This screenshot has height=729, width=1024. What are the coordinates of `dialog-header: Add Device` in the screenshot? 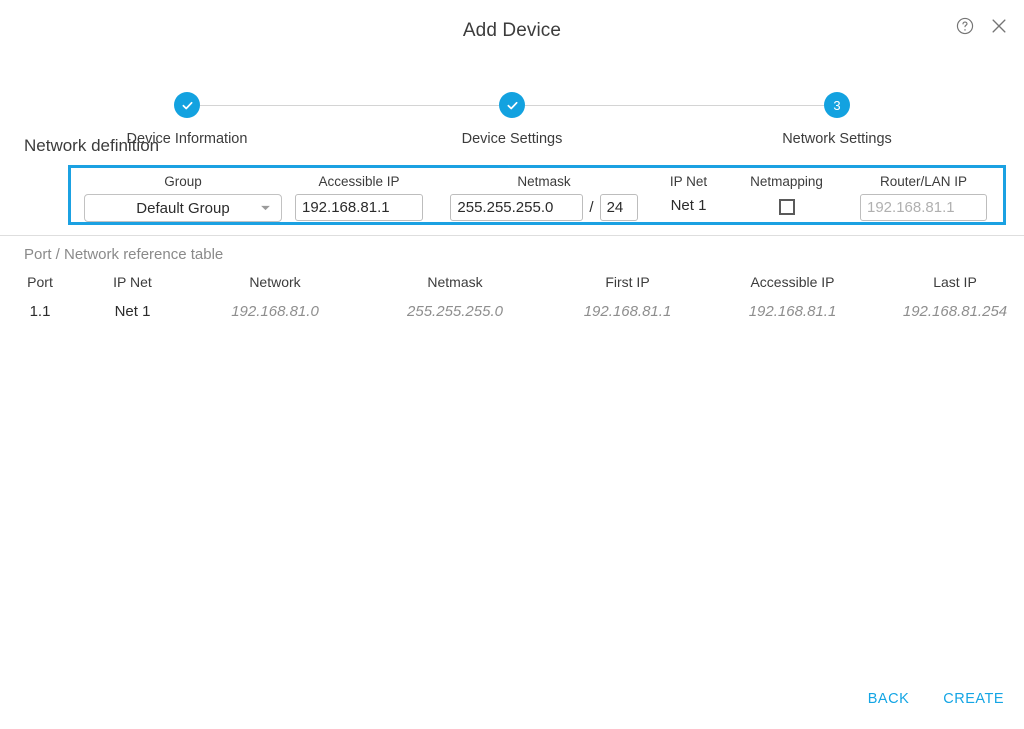 It's located at (512, 22).